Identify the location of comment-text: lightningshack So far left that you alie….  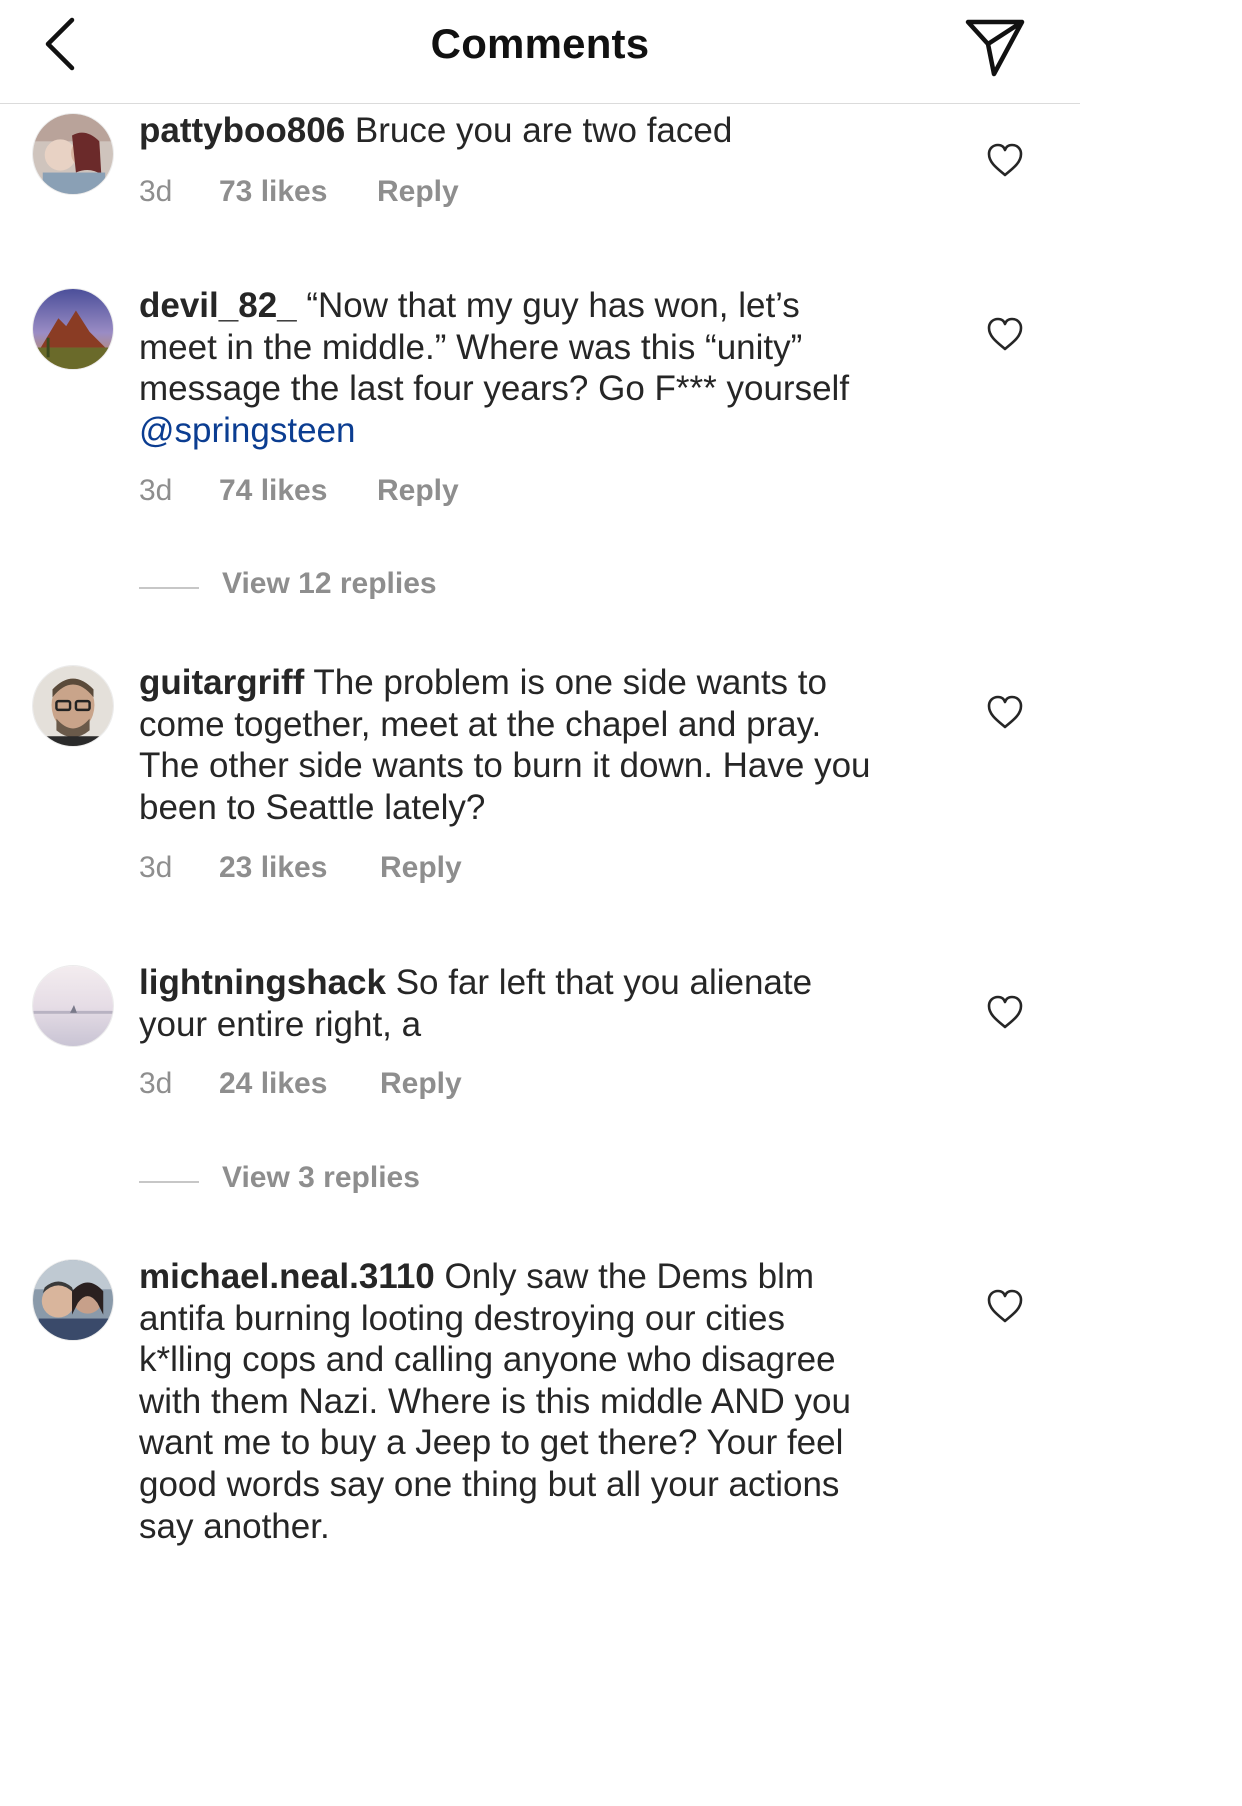
(539, 1003).